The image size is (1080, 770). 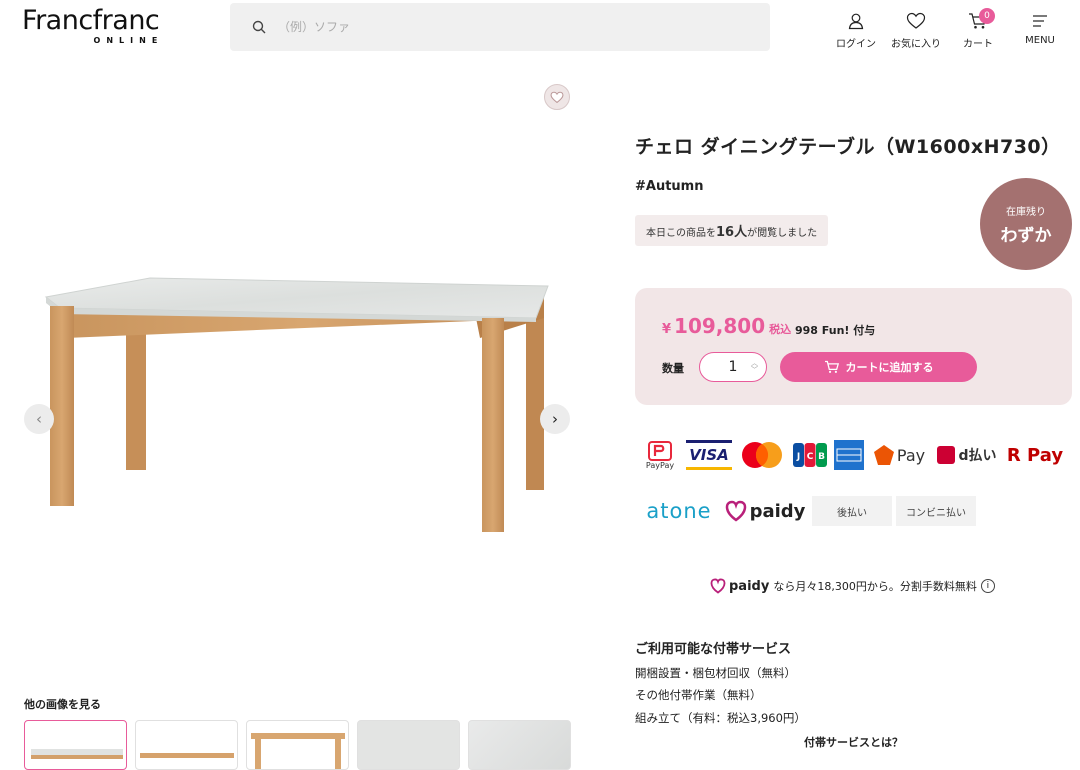 What do you see at coordinates (754, 367) in the screenshot?
I see `up-down-chevron-icon: ︿ ﹀` at bounding box center [754, 367].